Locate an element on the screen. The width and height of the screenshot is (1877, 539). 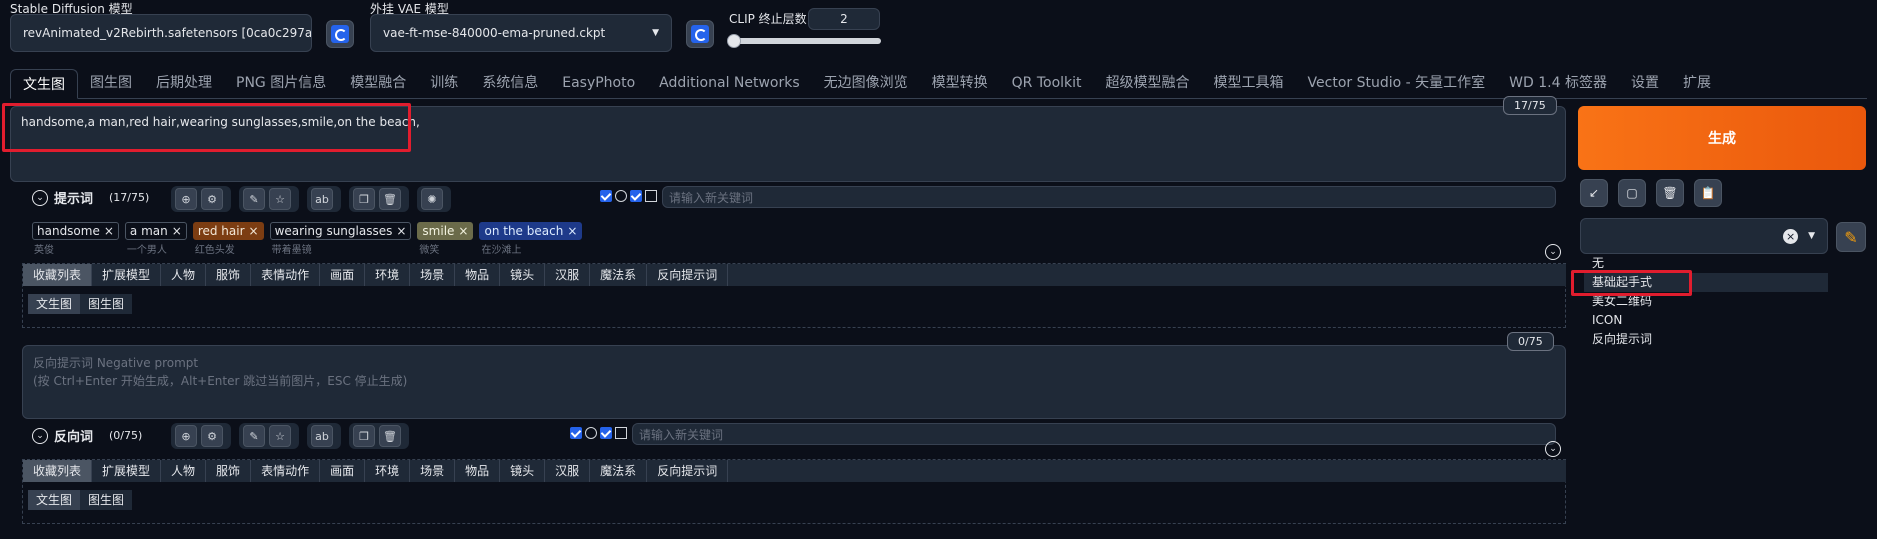
category-tab-12: 反向提示词 is located at coordinates (688, 275).